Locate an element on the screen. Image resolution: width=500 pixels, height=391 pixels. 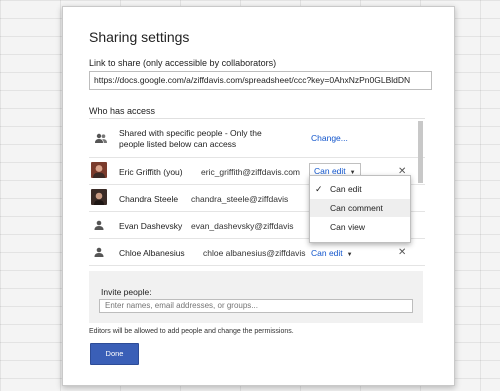
group-people-icon is located at coordinates (101, 138).